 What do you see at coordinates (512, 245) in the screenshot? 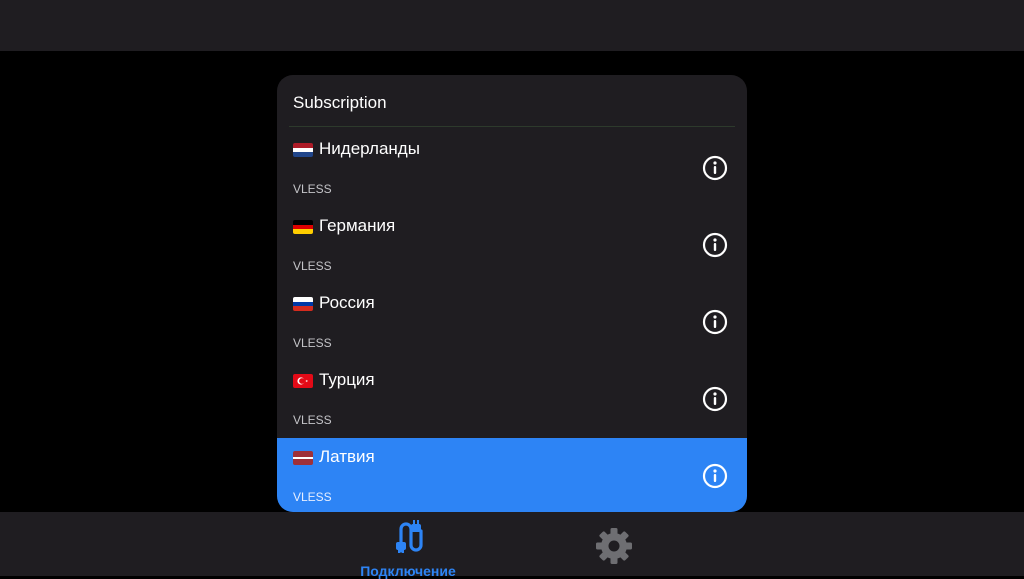
I see `server-item-germany: Германия VLESS` at bounding box center [512, 245].